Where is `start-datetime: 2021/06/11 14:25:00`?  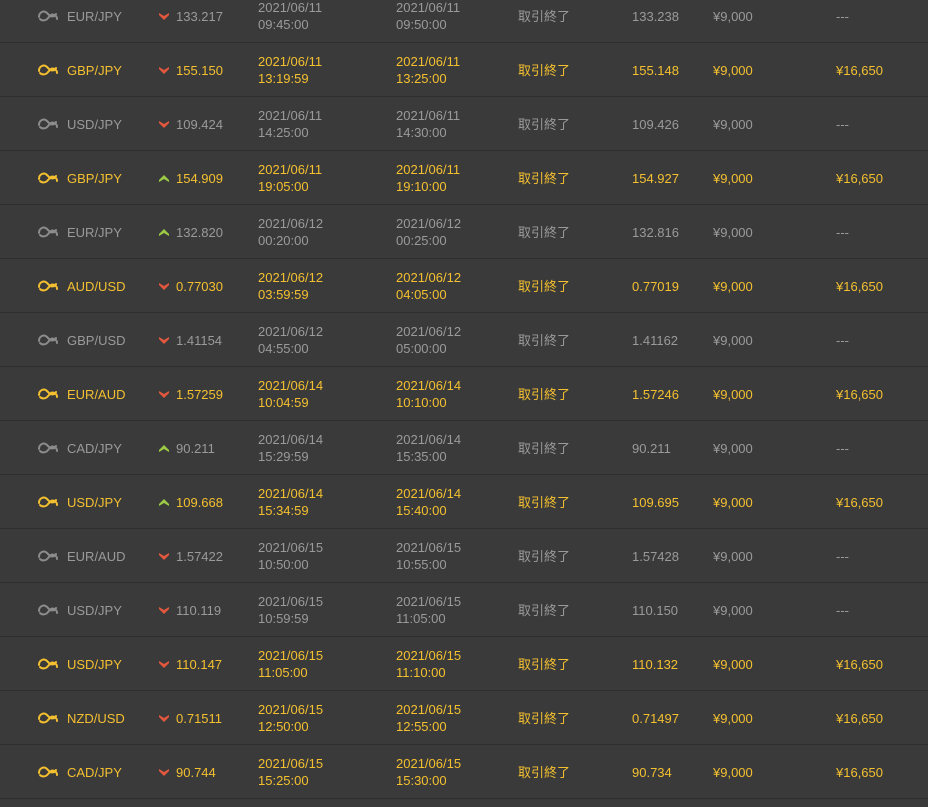 start-datetime: 2021/06/11 14:25:00 is located at coordinates (290, 124).